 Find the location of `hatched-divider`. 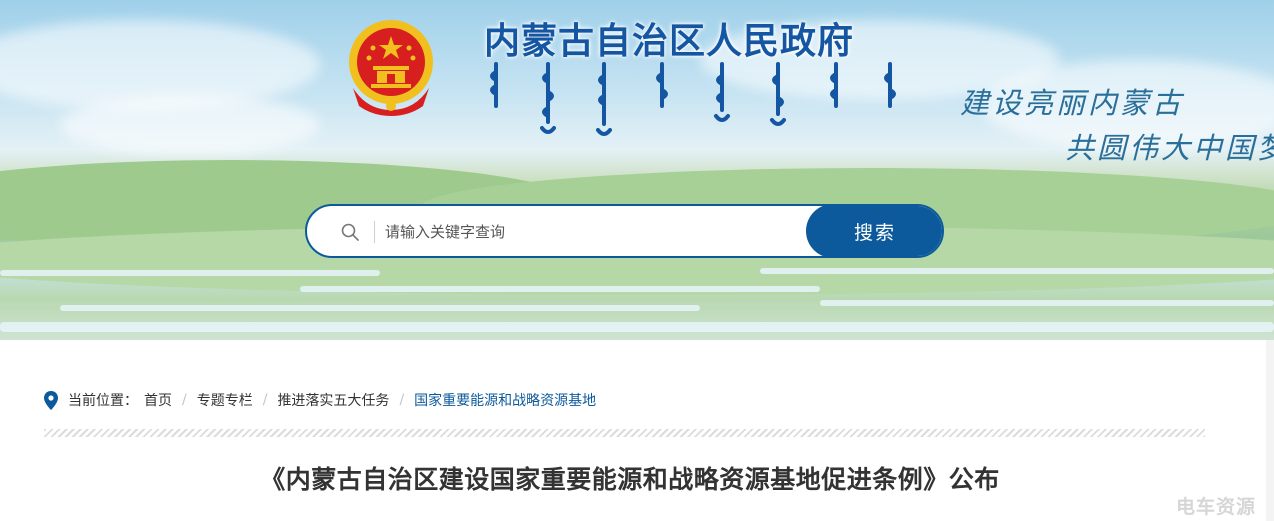

hatched-divider is located at coordinates (624, 433).